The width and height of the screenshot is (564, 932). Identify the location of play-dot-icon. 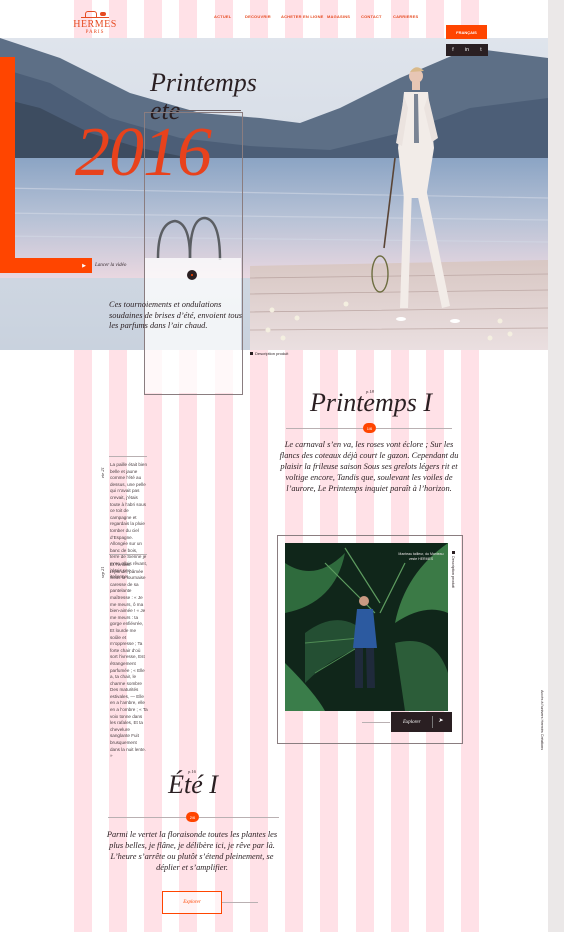
(192, 275).